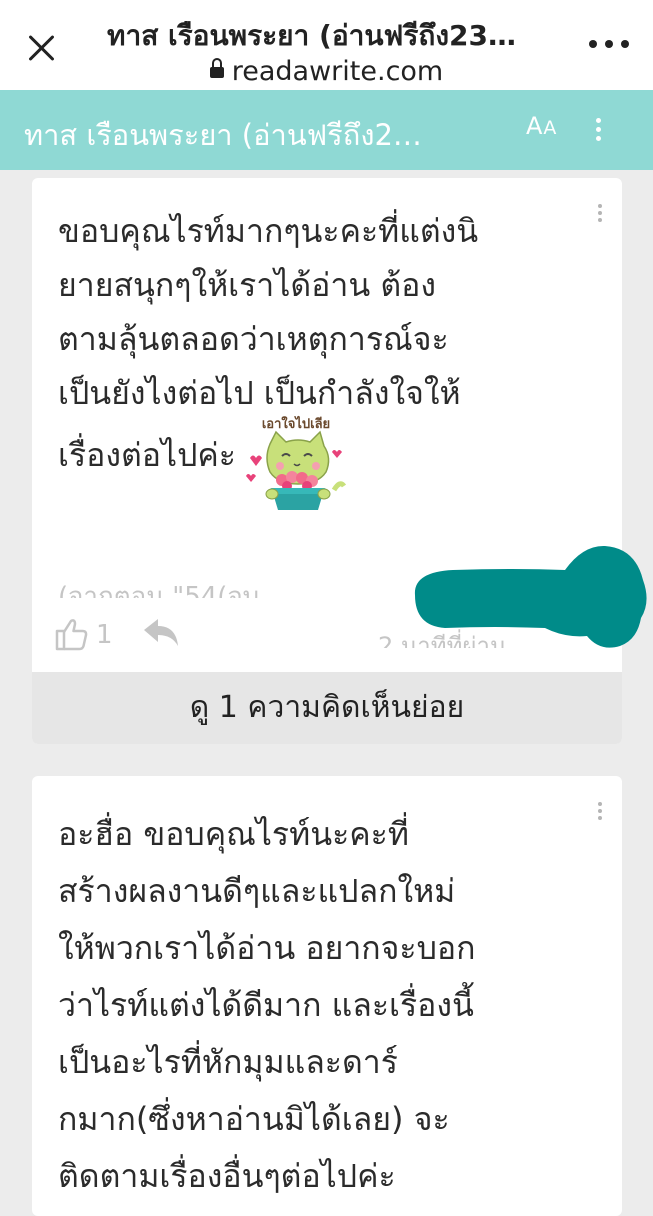  I want to click on url-text: readawrite.com, so click(337, 71).